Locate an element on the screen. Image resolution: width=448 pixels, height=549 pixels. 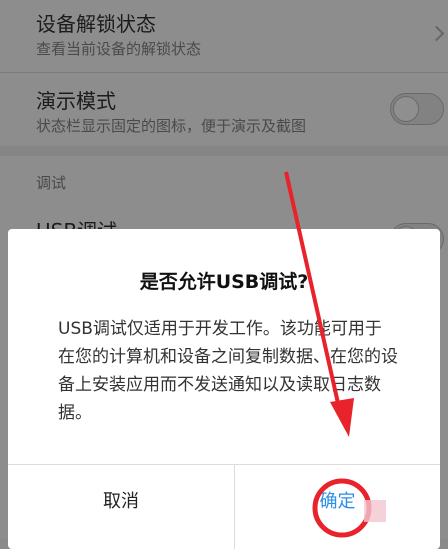
debug-section-label: 调试 is located at coordinates (51, 183).